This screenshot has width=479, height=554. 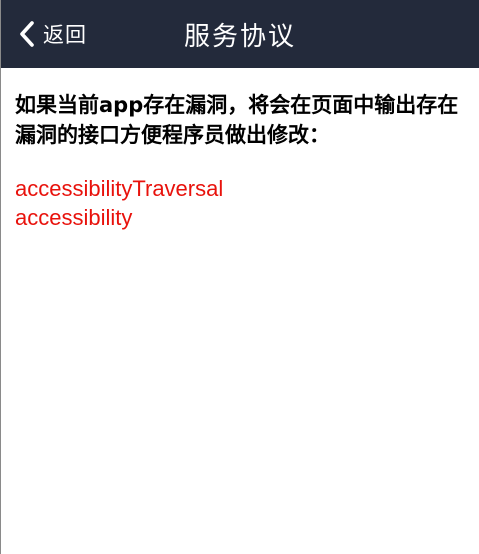 What do you see at coordinates (74, 217) in the screenshot?
I see `vulnerable-interface-item: accessibility` at bounding box center [74, 217].